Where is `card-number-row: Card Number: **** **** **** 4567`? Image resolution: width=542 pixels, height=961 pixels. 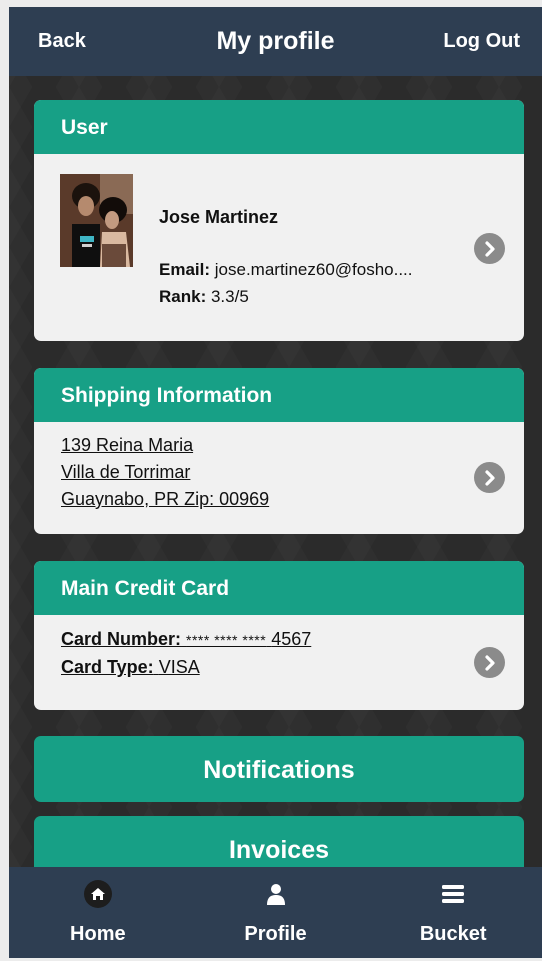 card-number-row: Card Number: **** **** **** 4567 is located at coordinates (292, 640).